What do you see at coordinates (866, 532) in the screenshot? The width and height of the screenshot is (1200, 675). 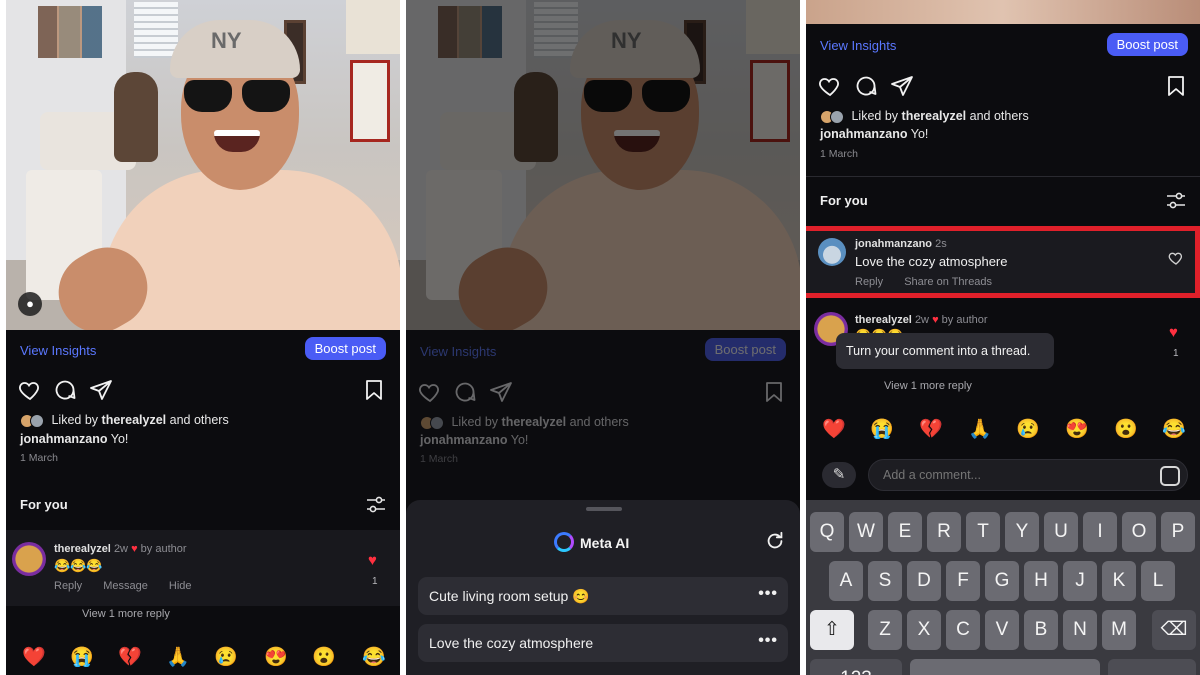 I see `key-w: W` at bounding box center [866, 532].